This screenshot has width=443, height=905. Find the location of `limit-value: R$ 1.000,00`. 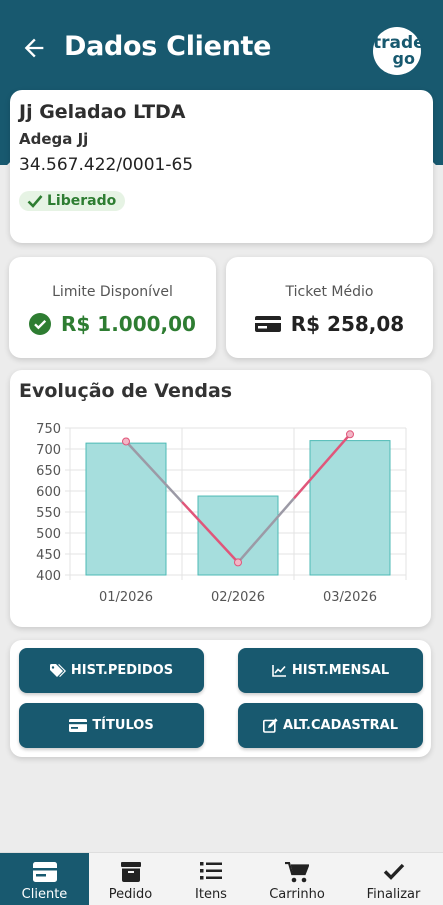

limit-value: R$ 1.000,00 is located at coordinates (128, 324).